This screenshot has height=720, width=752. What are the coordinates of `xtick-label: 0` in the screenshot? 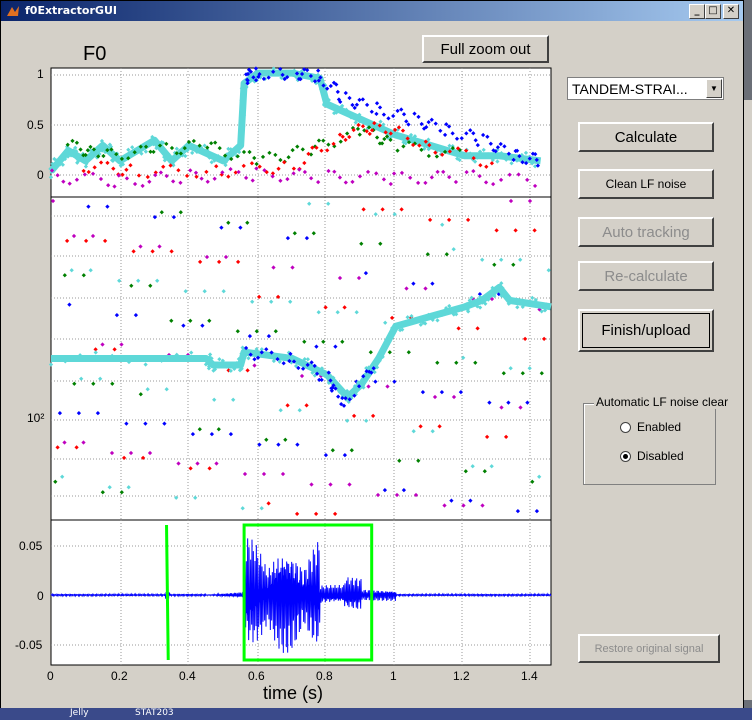 It's located at (50, 676).